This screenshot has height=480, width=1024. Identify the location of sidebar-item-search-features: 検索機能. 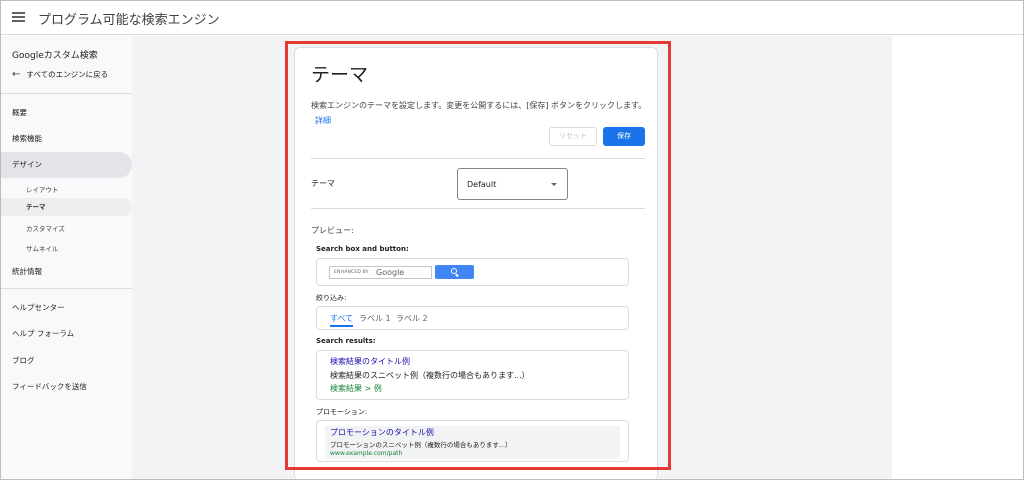
(27, 138).